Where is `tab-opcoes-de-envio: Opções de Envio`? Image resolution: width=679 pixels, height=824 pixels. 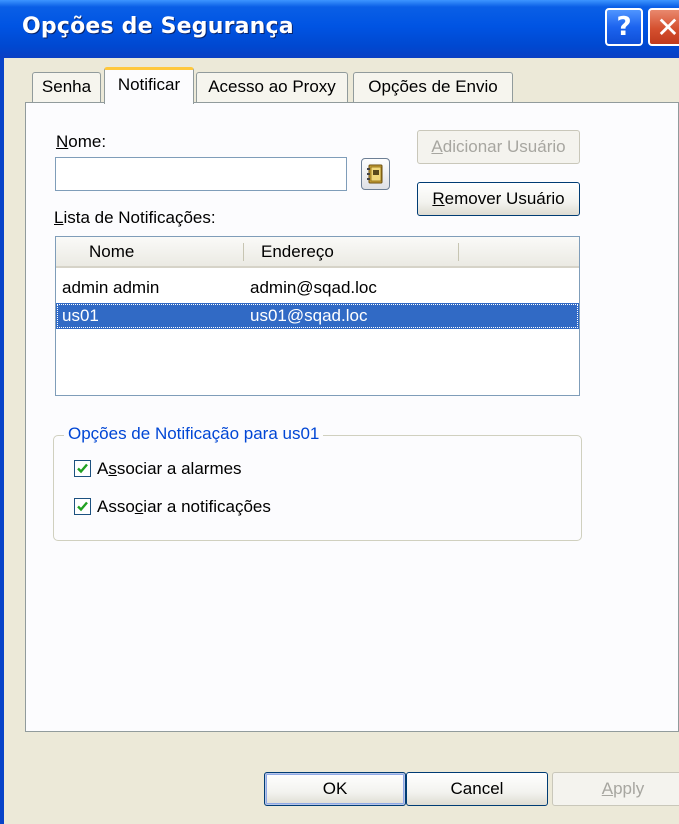 tab-opcoes-de-envio: Opções de Envio is located at coordinates (433, 87).